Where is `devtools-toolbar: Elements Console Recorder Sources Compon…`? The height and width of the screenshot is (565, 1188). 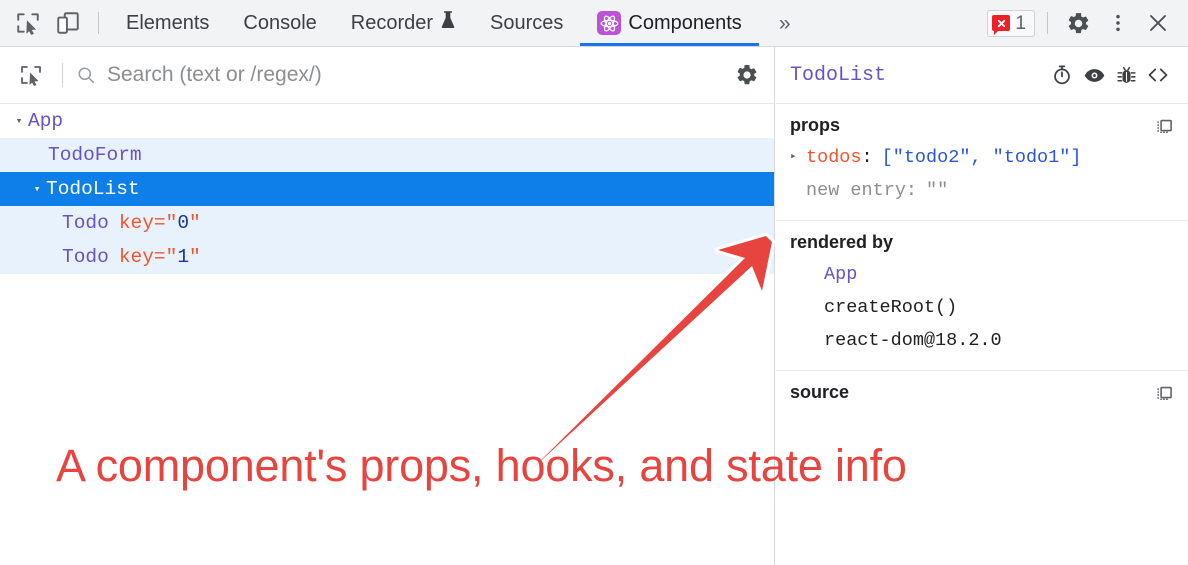 devtools-toolbar: Elements Console Recorder Sources Compon… is located at coordinates (594, 23).